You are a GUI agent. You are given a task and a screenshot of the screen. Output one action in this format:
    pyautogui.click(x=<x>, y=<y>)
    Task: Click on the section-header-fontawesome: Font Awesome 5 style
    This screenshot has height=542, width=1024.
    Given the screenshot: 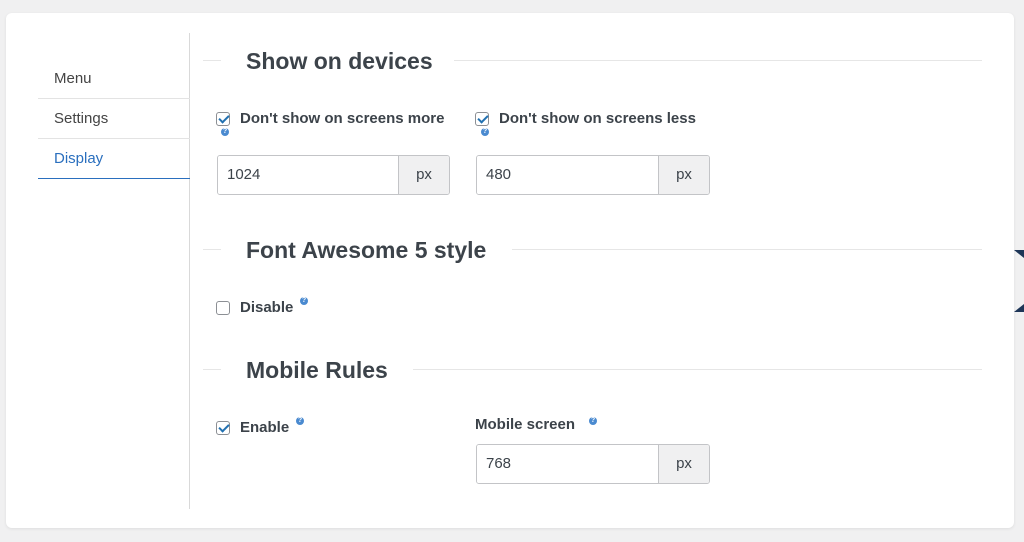 What is the action you would take?
    pyautogui.click(x=593, y=250)
    